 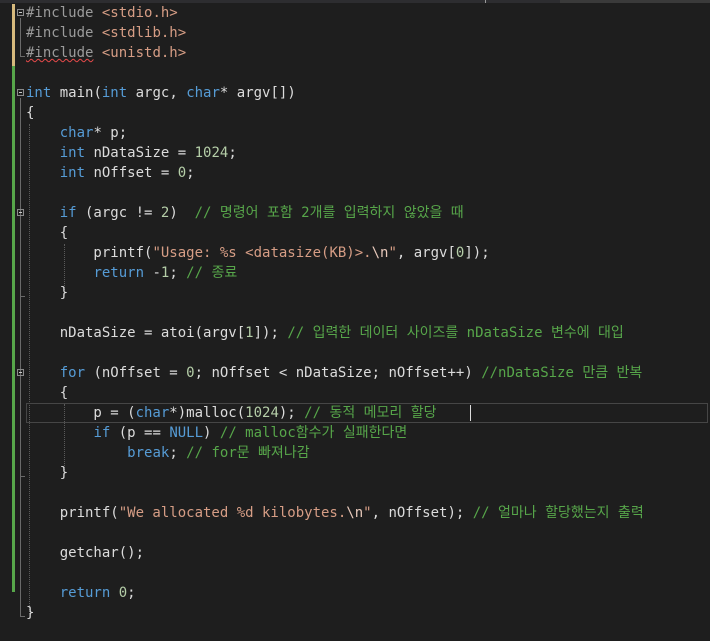 What do you see at coordinates (72, 373) in the screenshot?
I see `code-token: for` at bounding box center [72, 373].